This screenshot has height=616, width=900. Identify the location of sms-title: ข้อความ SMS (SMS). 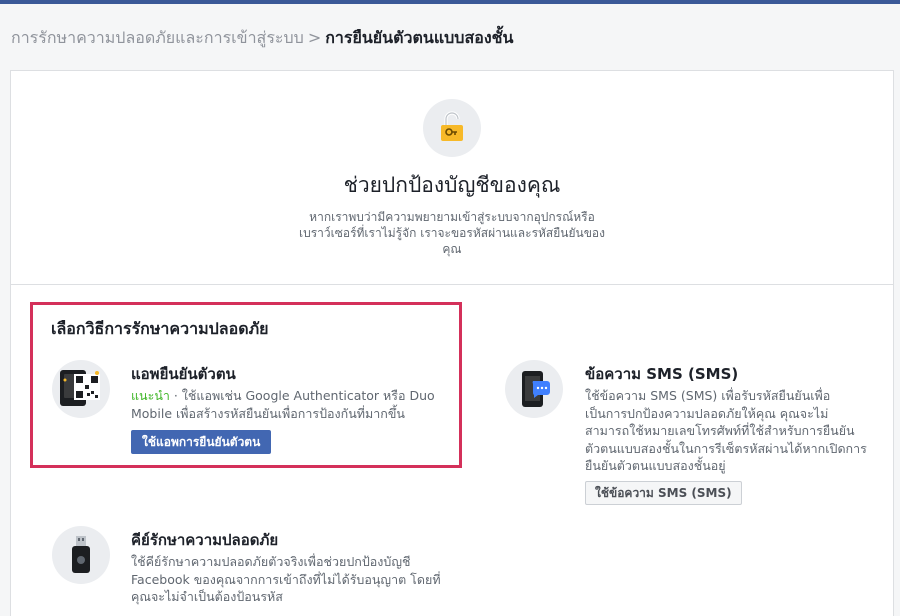
(662, 374).